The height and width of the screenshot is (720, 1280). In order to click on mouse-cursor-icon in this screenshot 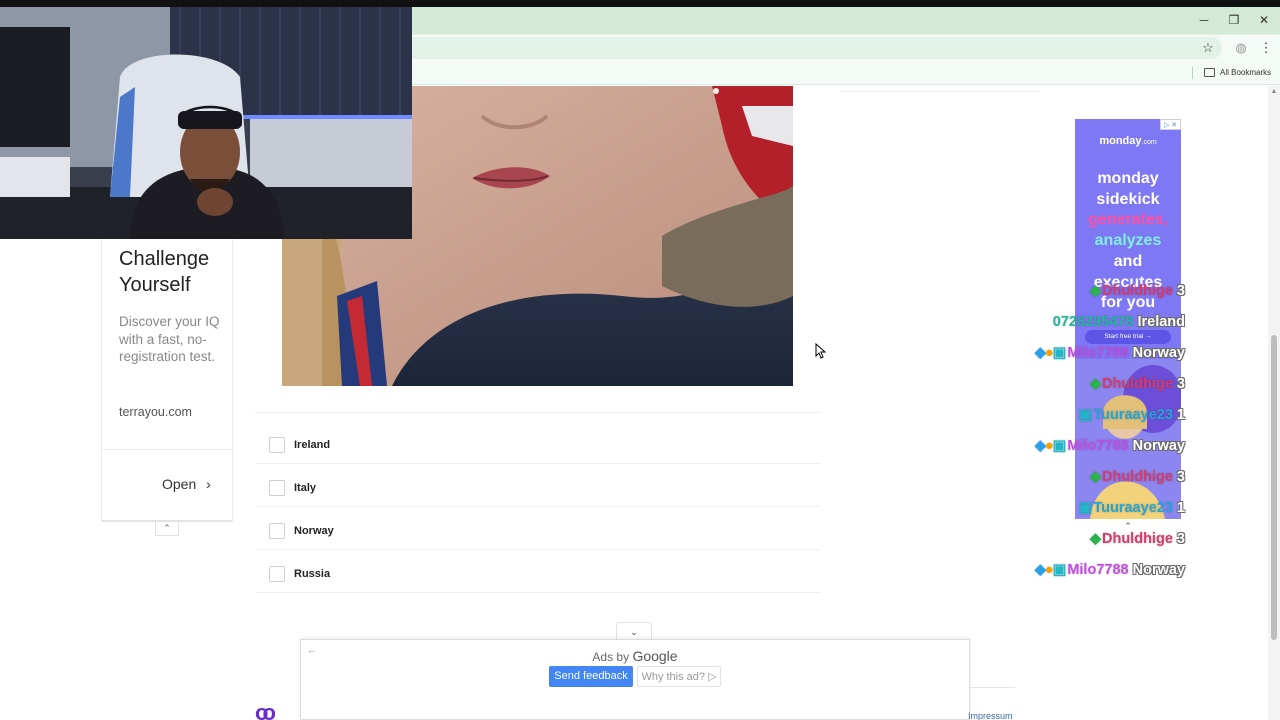, I will do `click(821, 351)`.